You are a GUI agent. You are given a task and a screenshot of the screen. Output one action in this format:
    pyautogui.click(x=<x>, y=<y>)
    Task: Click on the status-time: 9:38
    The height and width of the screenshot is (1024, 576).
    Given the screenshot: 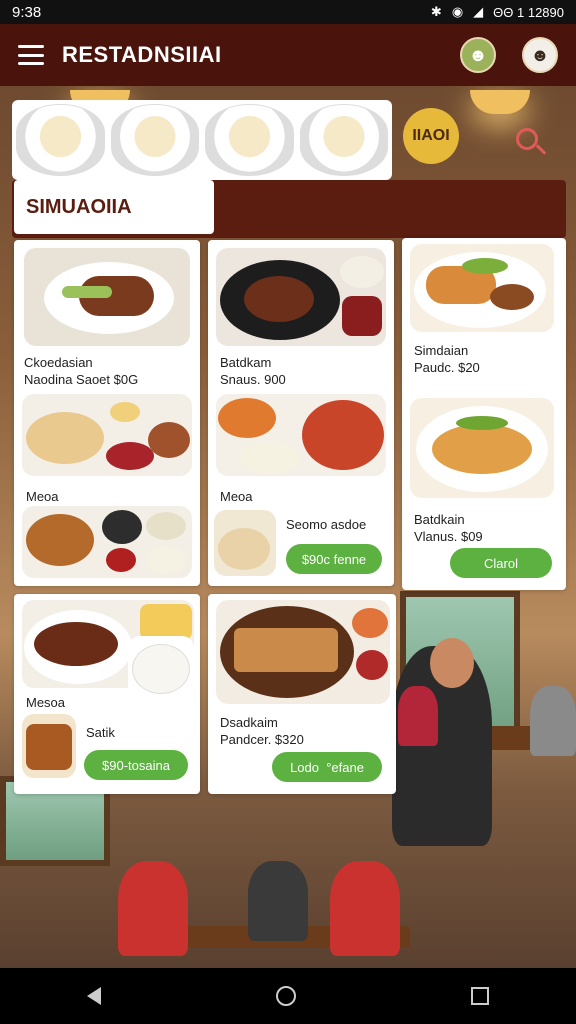 What is the action you would take?
    pyautogui.click(x=27, y=12)
    